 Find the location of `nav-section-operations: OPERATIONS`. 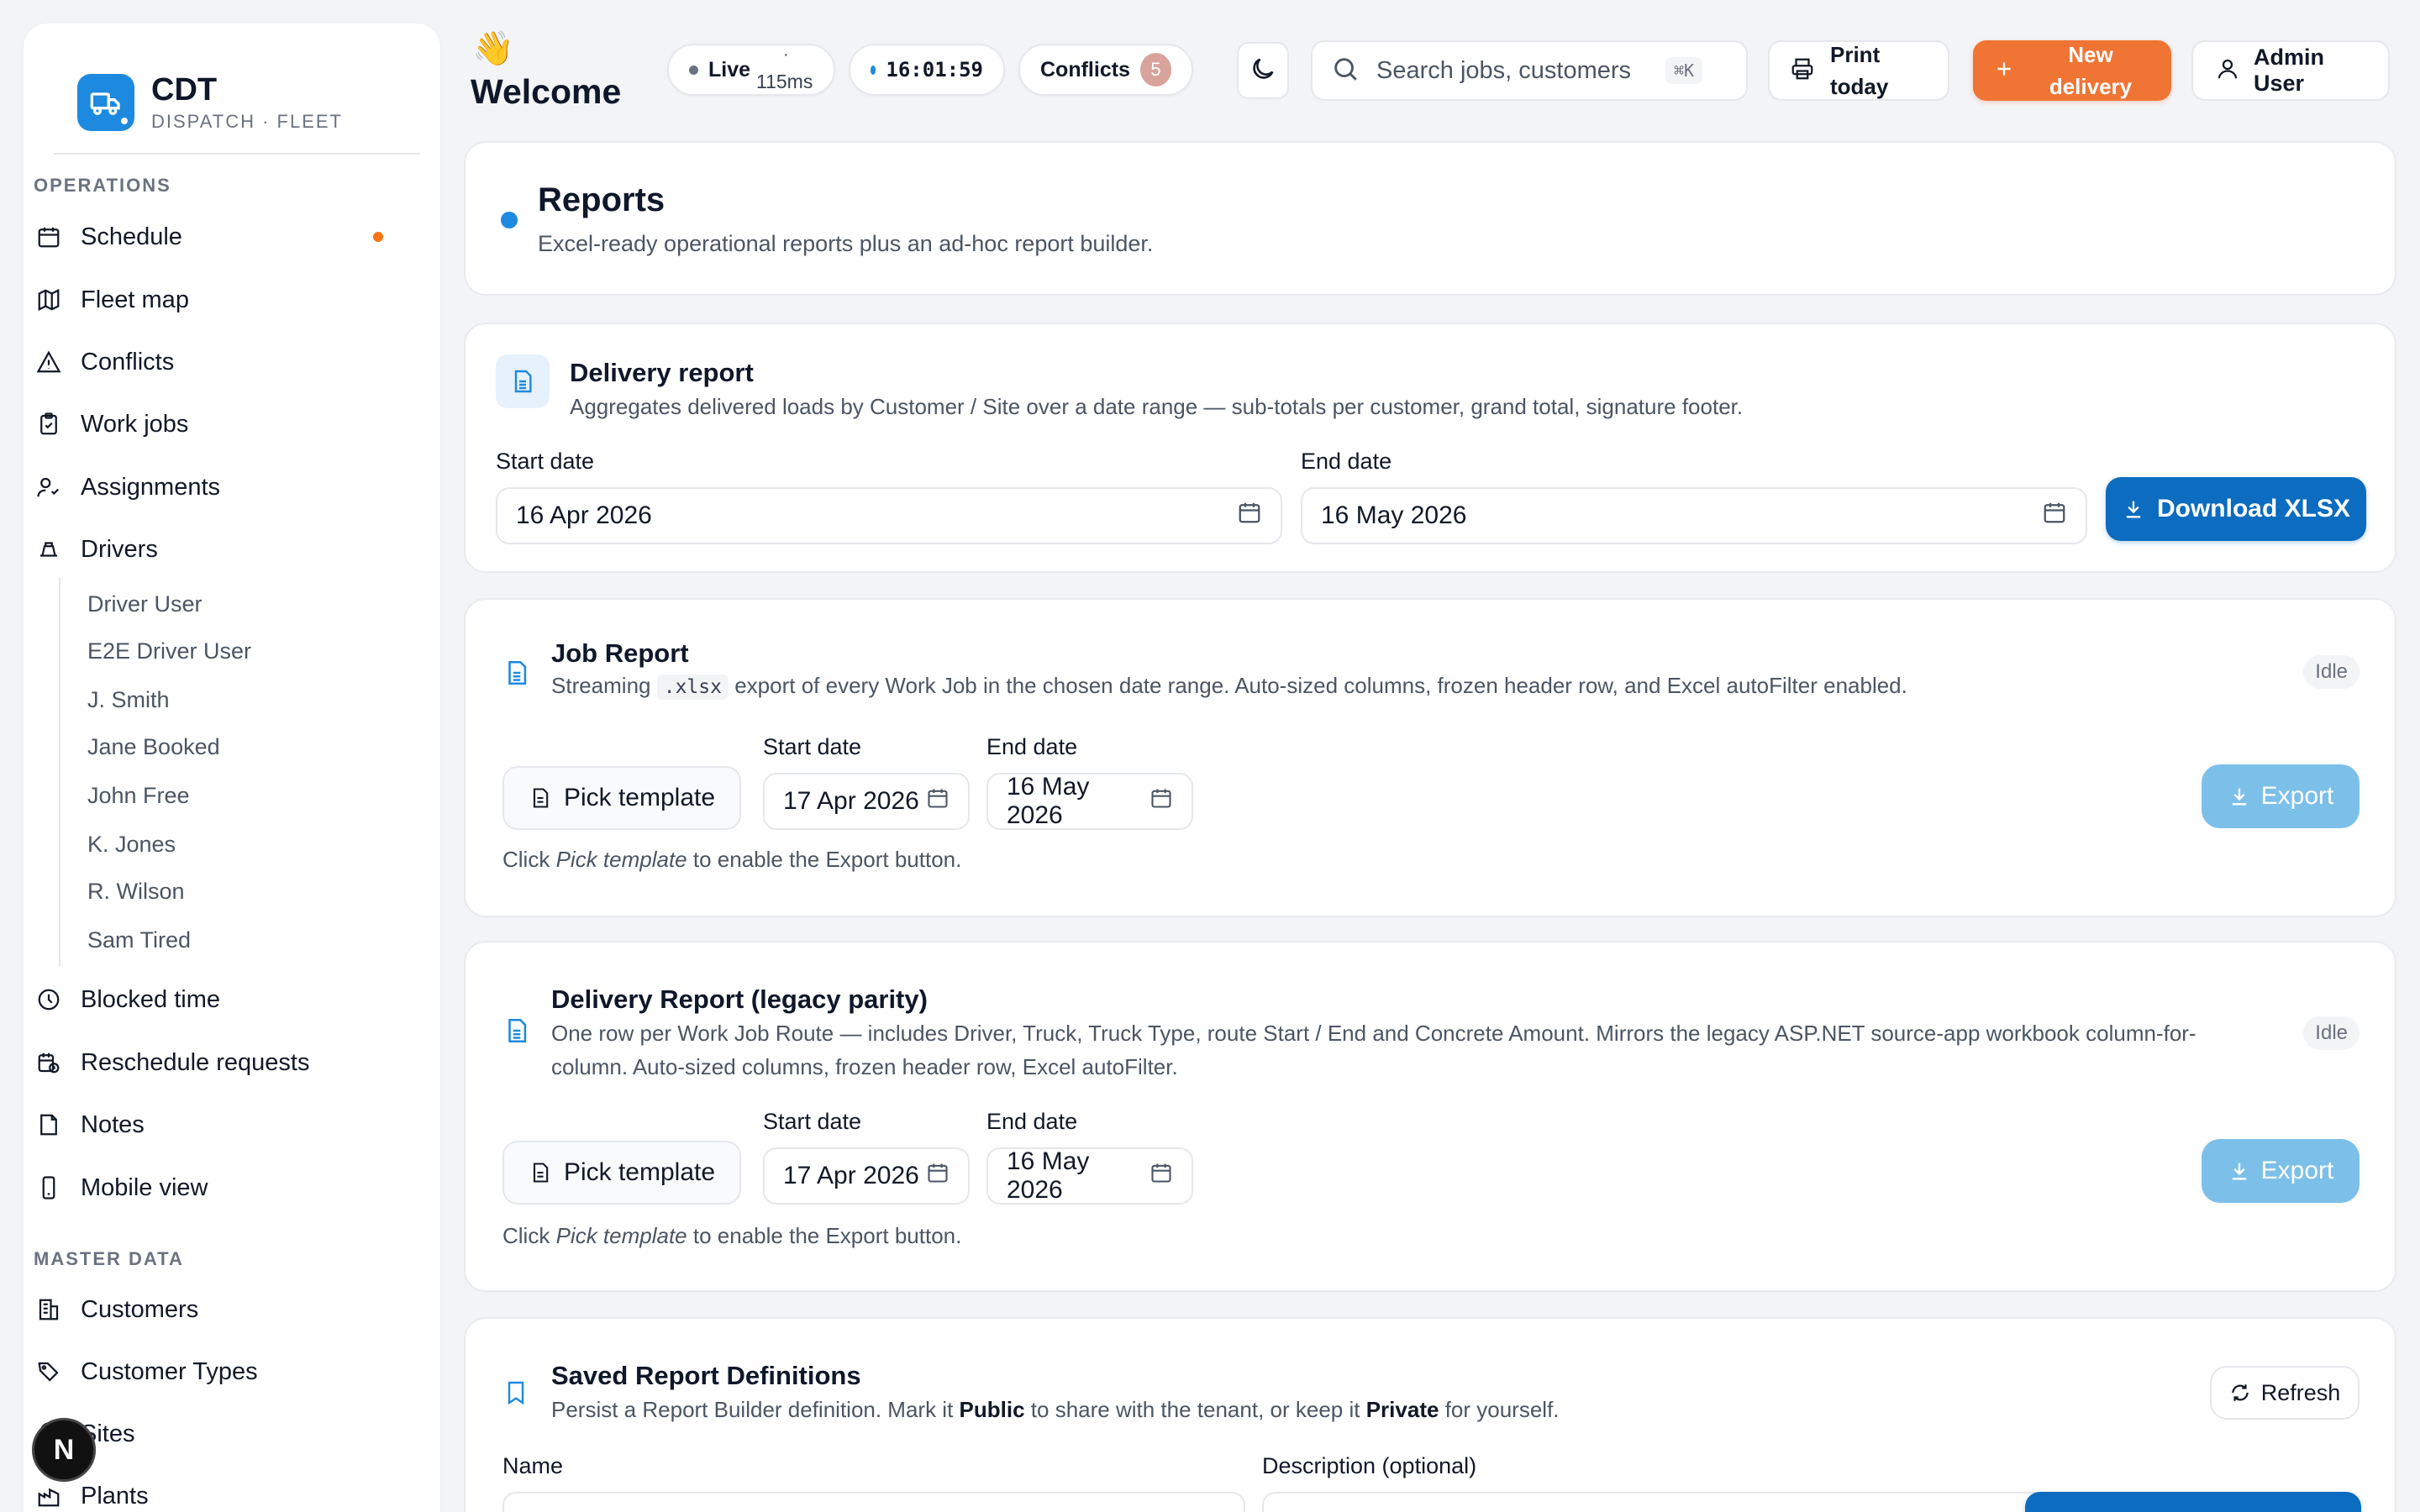

nav-section-operations: OPERATIONS is located at coordinates (102, 185).